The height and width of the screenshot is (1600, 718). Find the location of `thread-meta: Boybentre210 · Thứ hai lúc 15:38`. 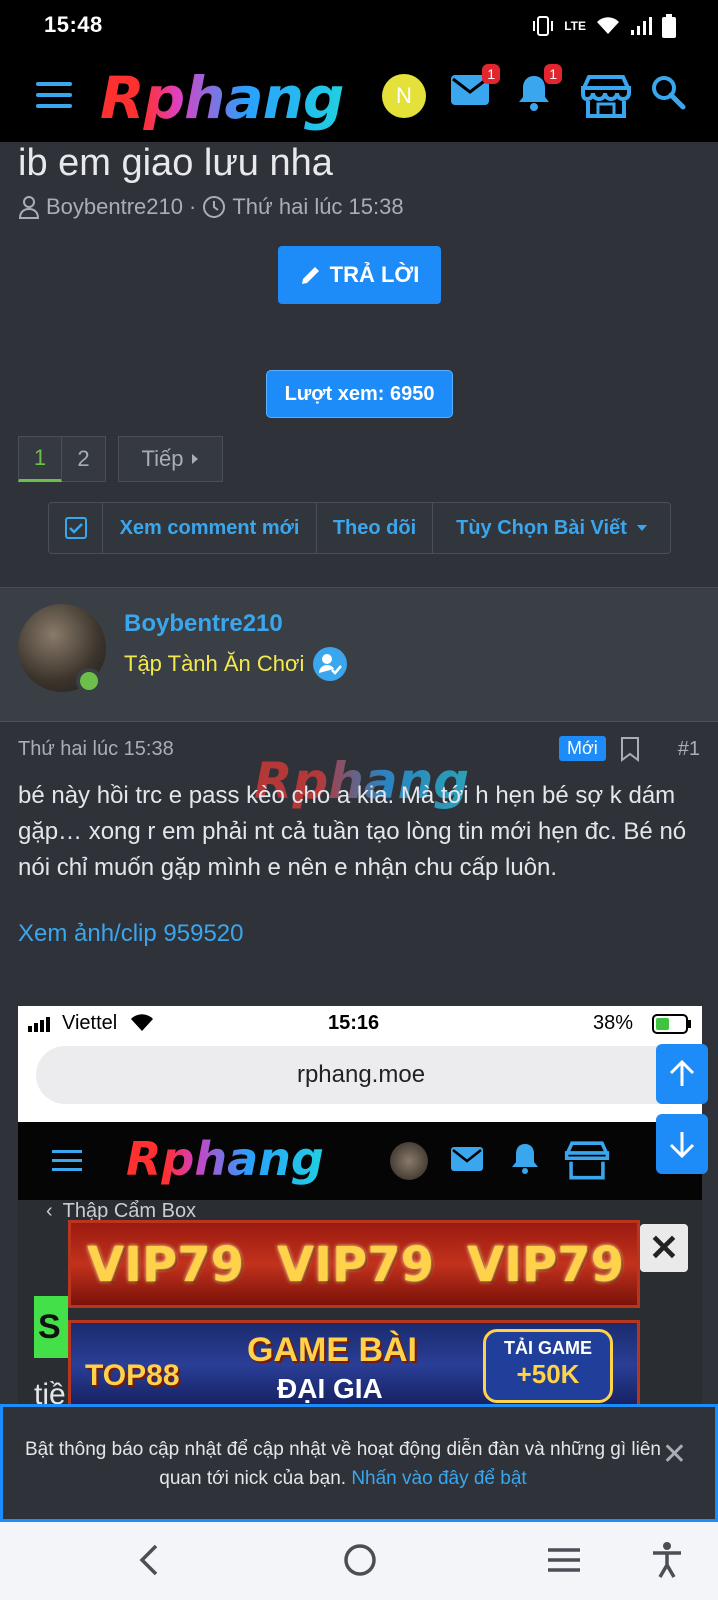

thread-meta: Boybentre210 · Thứ hai lúc 15:38 is located at coordinates (211, 207).